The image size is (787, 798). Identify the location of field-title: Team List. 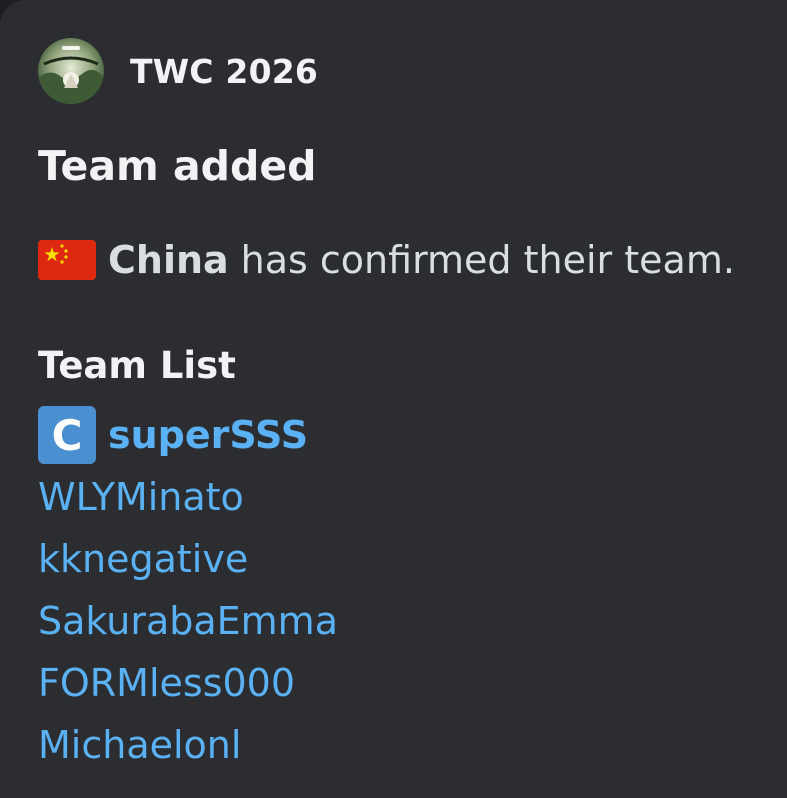
(137, 365).